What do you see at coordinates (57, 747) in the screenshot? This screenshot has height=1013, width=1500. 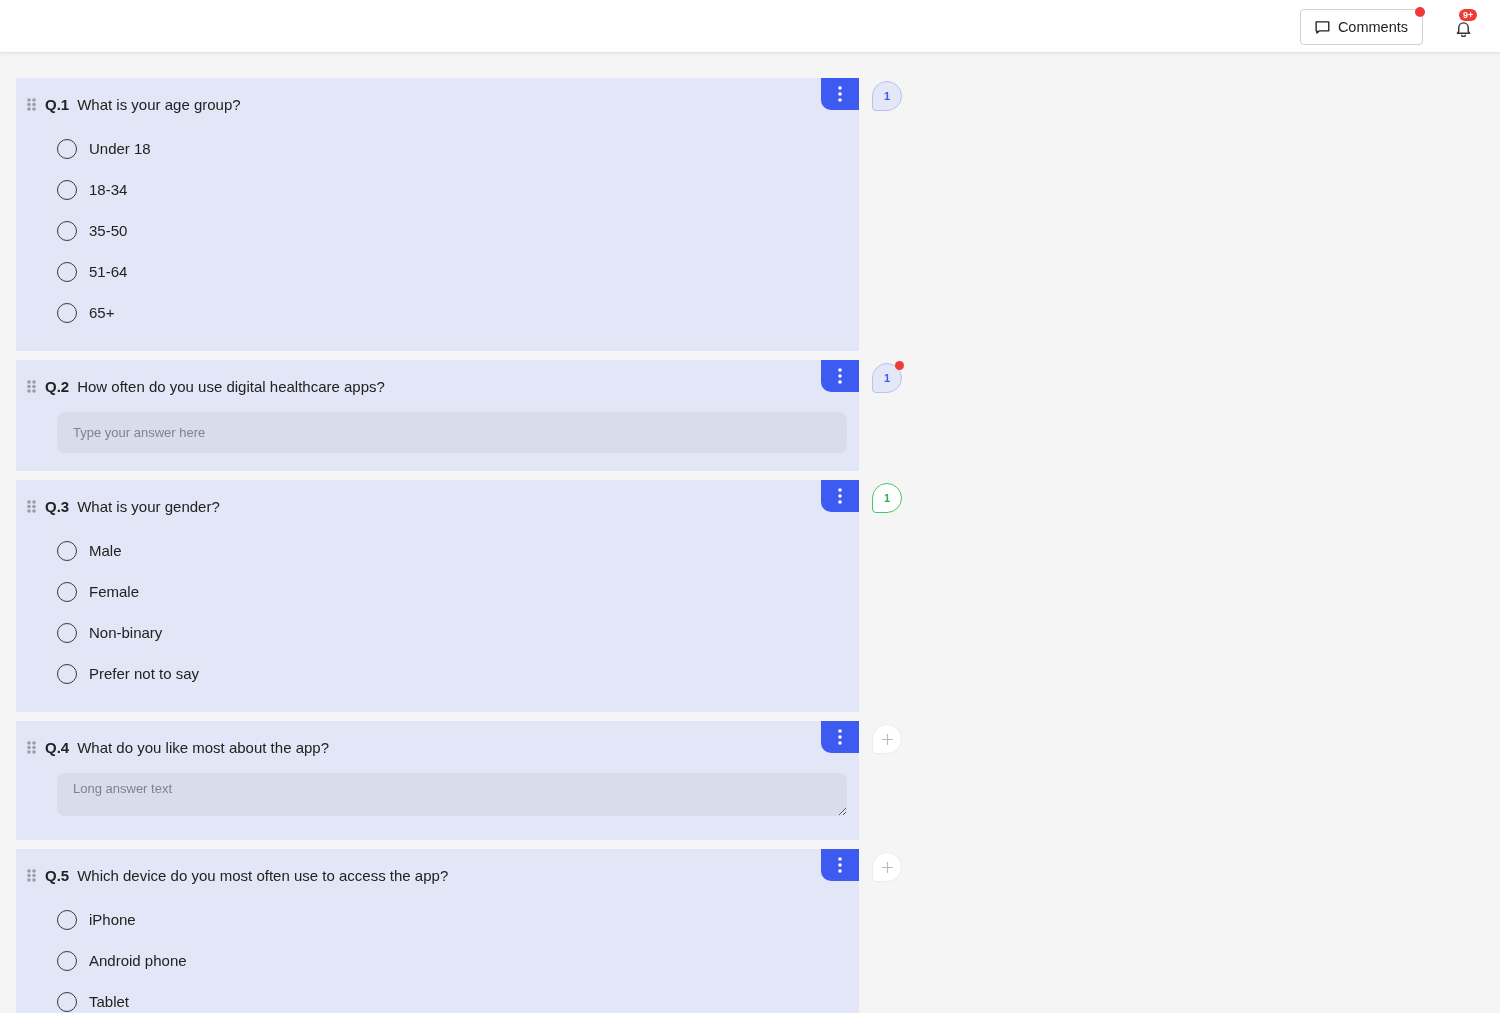 I see `question-number: Q.4` at bounding box center [57, 747].